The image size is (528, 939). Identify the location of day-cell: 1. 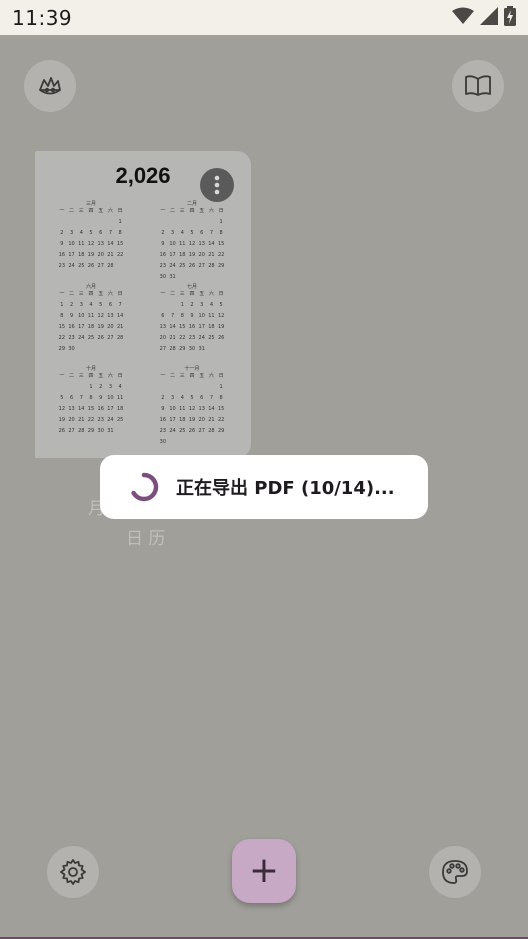
(221, 387).